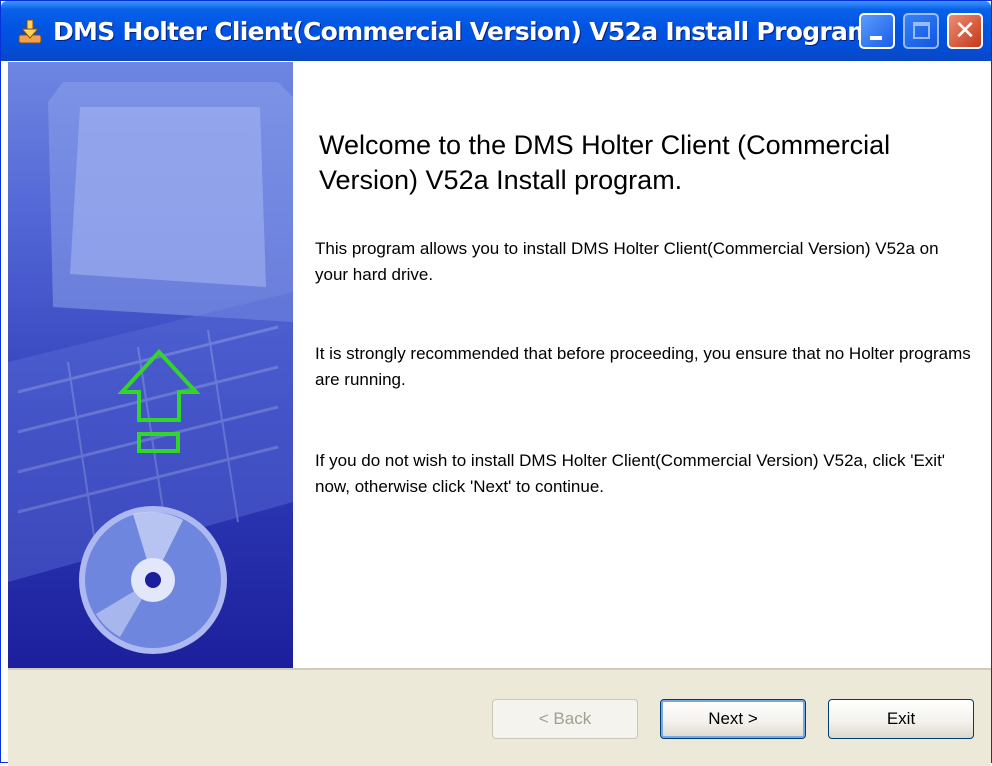  Describe the element at coordinates (901, 719) in the screenshot. I see `exit-button: Exit` at that location.